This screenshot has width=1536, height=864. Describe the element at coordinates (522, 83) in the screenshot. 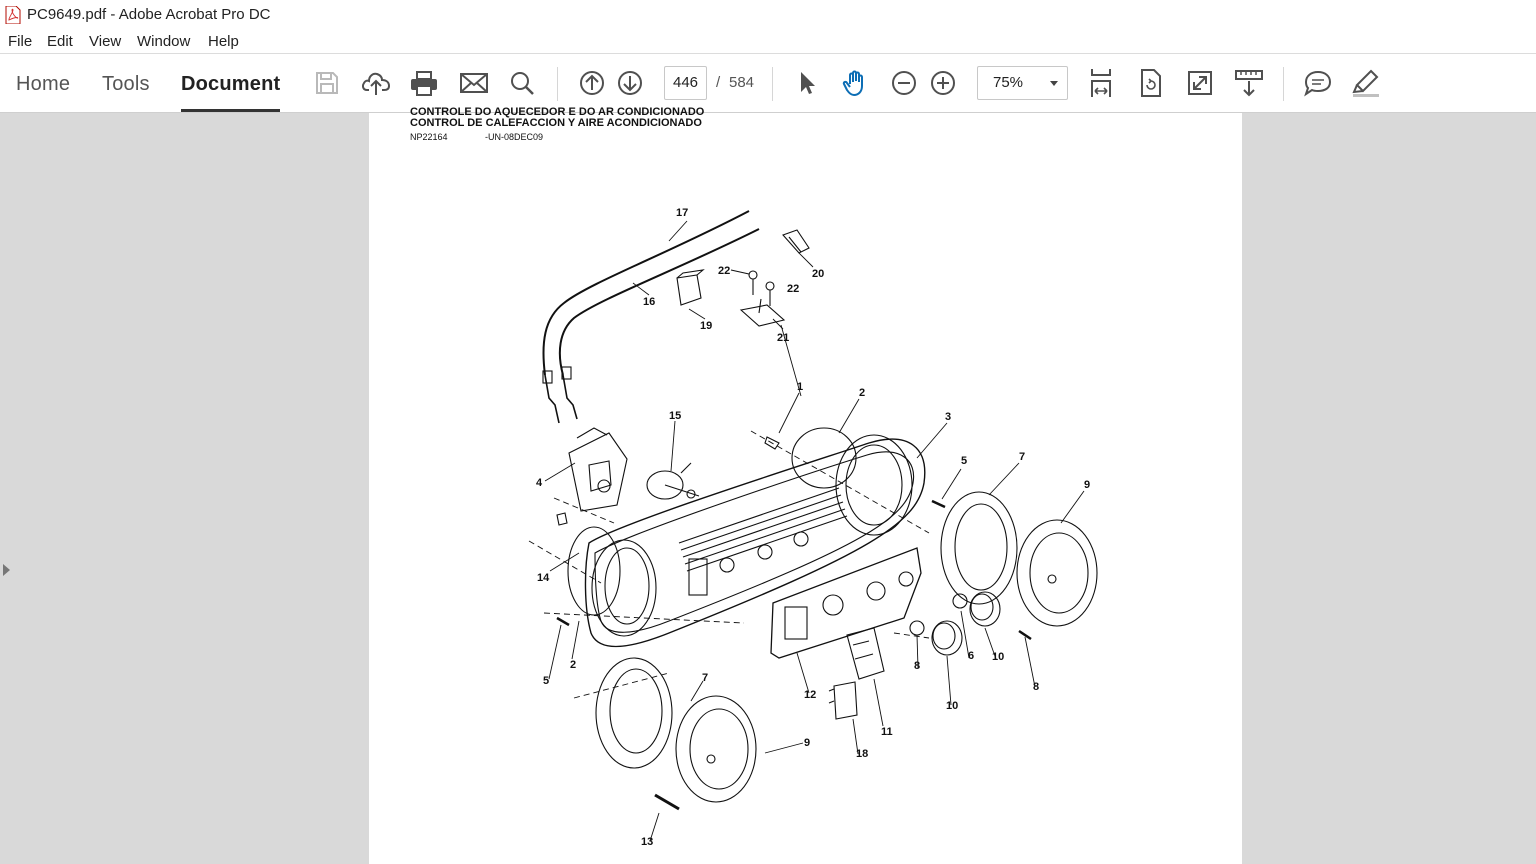

I see `search-icon` at that location.